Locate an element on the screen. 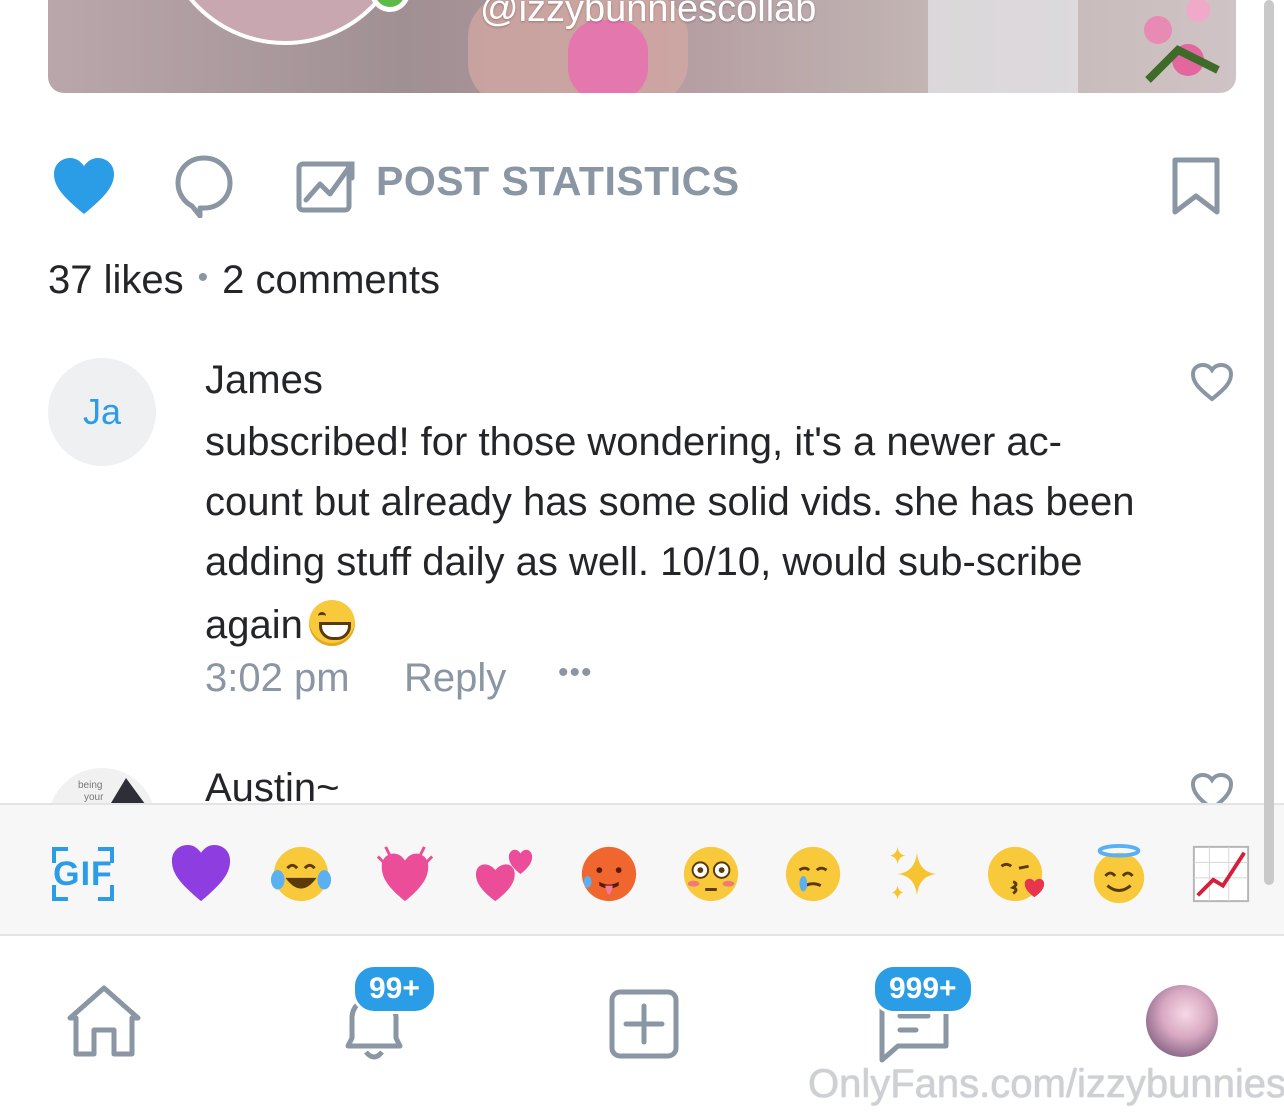 The image size is (1284, 1114). hot-face-icon is located at coordinates (609, 874).